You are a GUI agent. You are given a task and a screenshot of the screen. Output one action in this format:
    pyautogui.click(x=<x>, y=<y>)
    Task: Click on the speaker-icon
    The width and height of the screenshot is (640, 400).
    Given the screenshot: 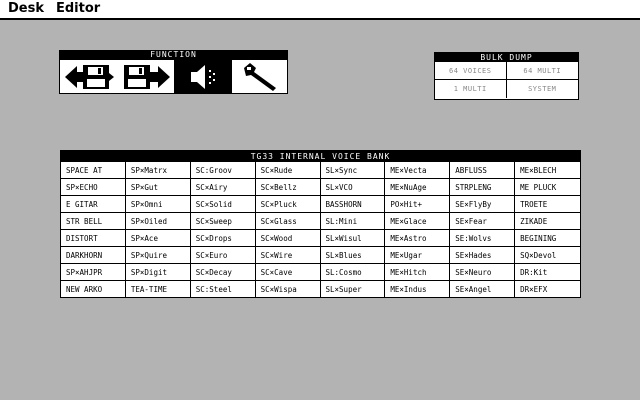 What is the action you would take?
    pyautogui.click(x=203, y=76)
    